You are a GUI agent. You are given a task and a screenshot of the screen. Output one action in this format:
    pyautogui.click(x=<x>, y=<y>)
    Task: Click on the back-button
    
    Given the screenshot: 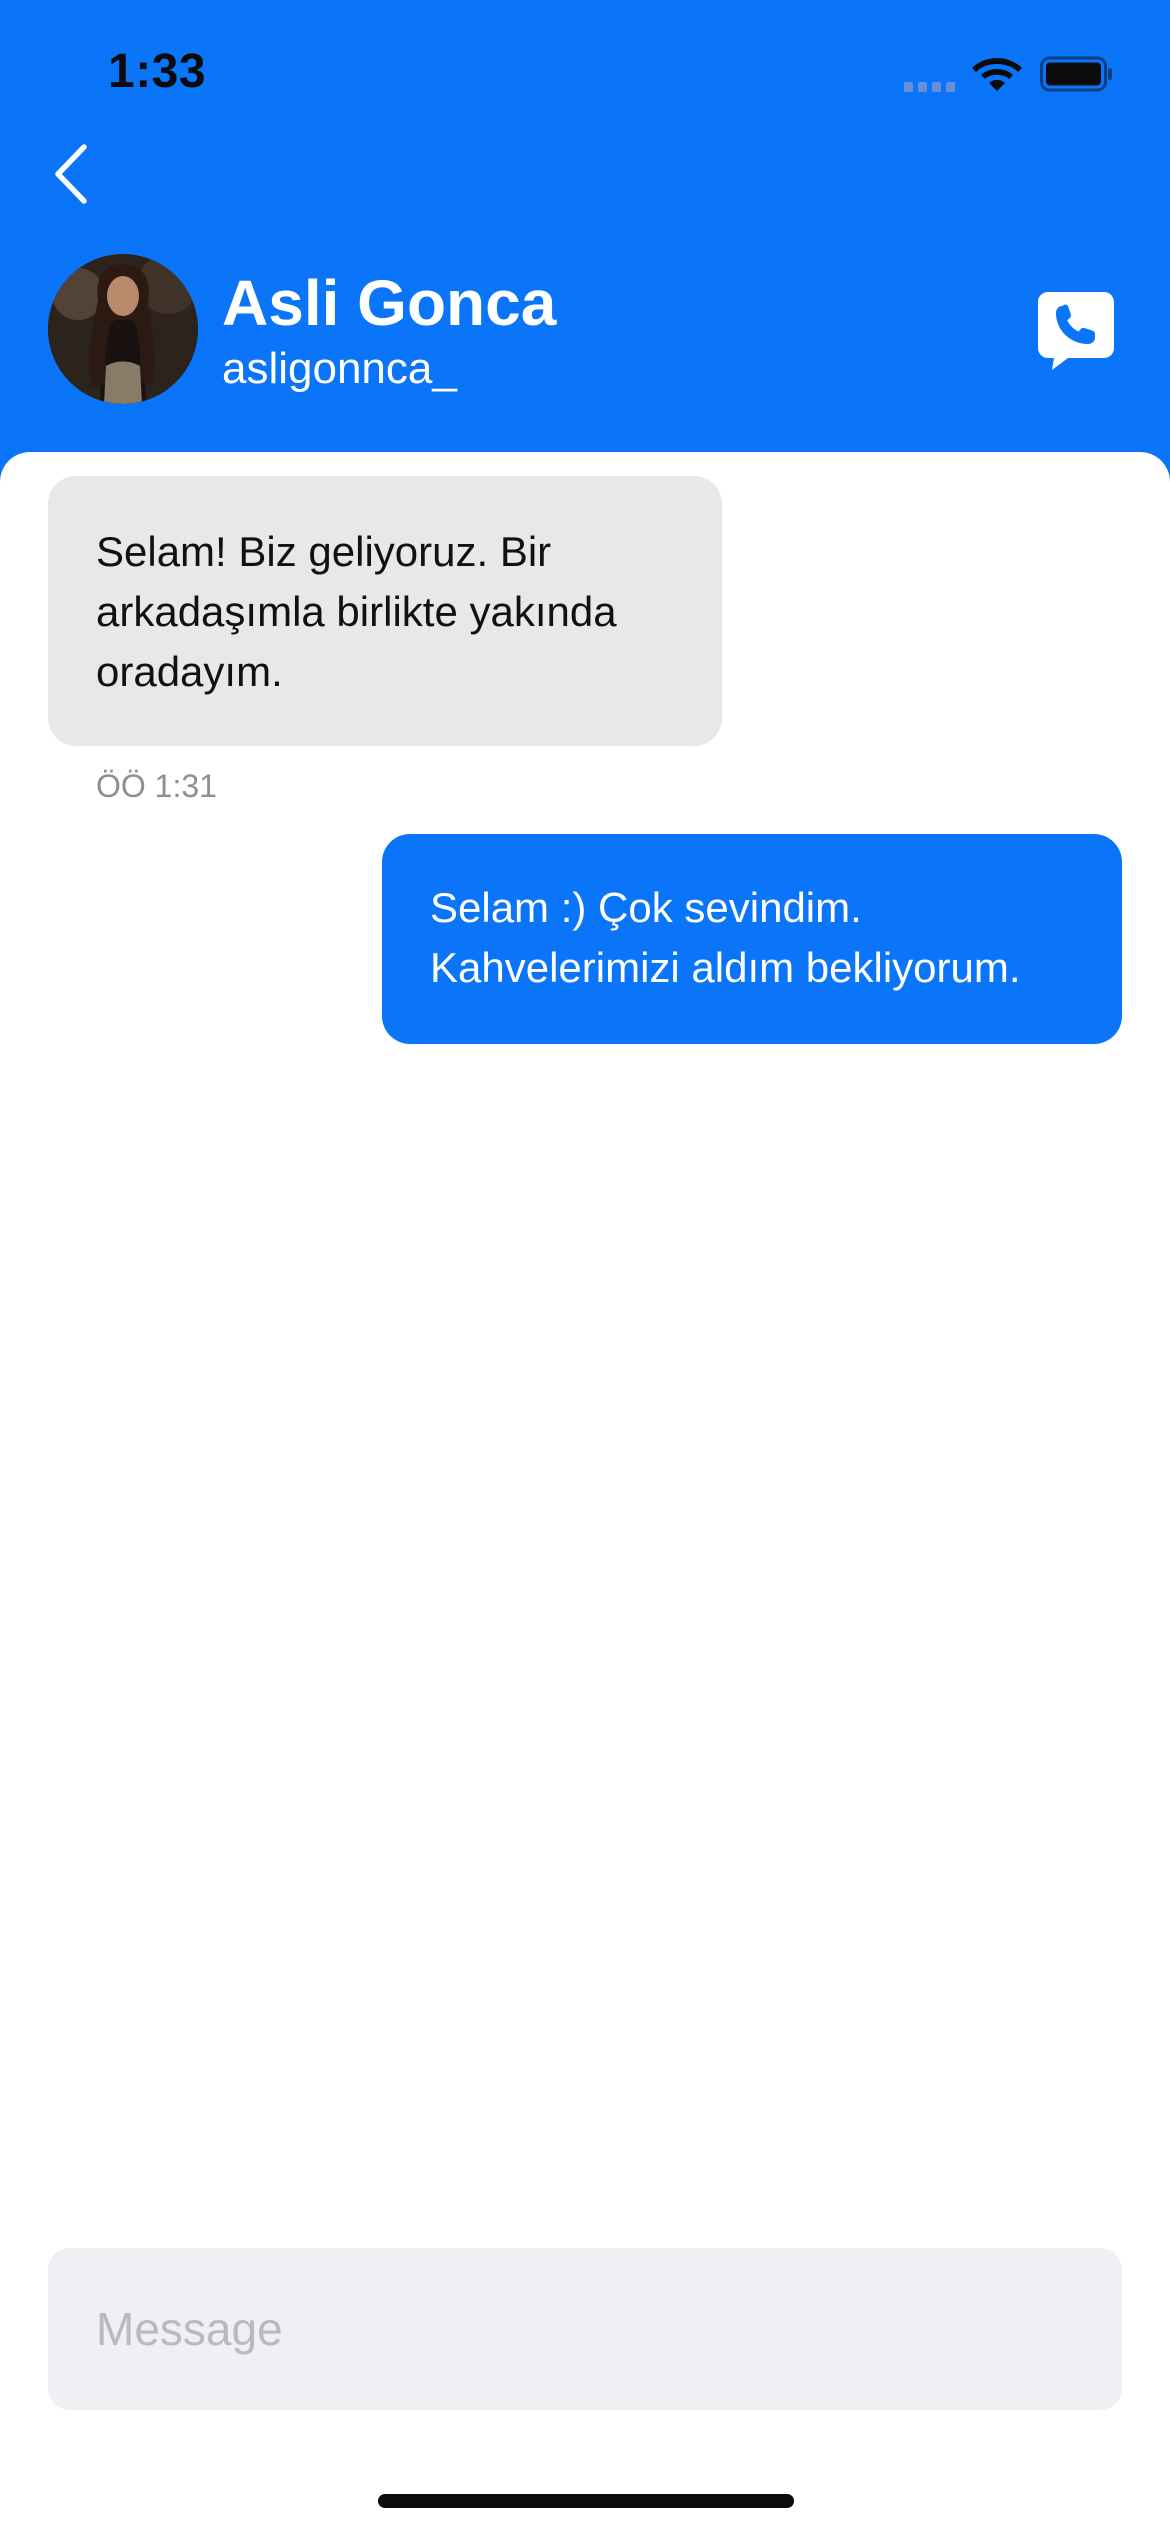 What is the action you would take?
    pyautogui.click(x=70, y=174)
    